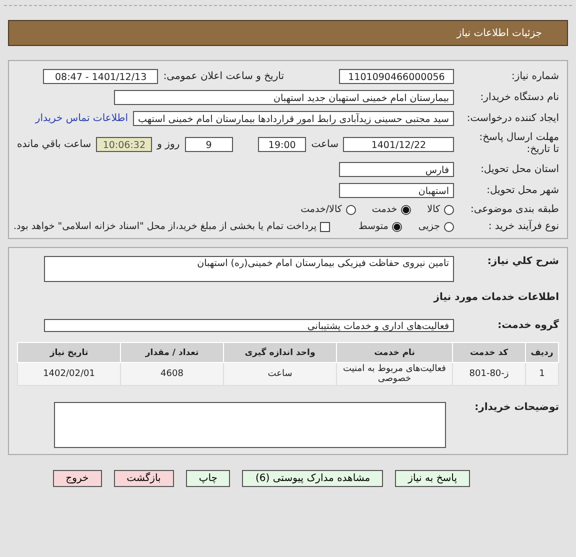 Image resolution: width=576 pixels, height=557 pixels. What do you see at coordinates (373, 226) in the screenshot?
I see `radio-label: متوسط` at bounding box center [373, 226].